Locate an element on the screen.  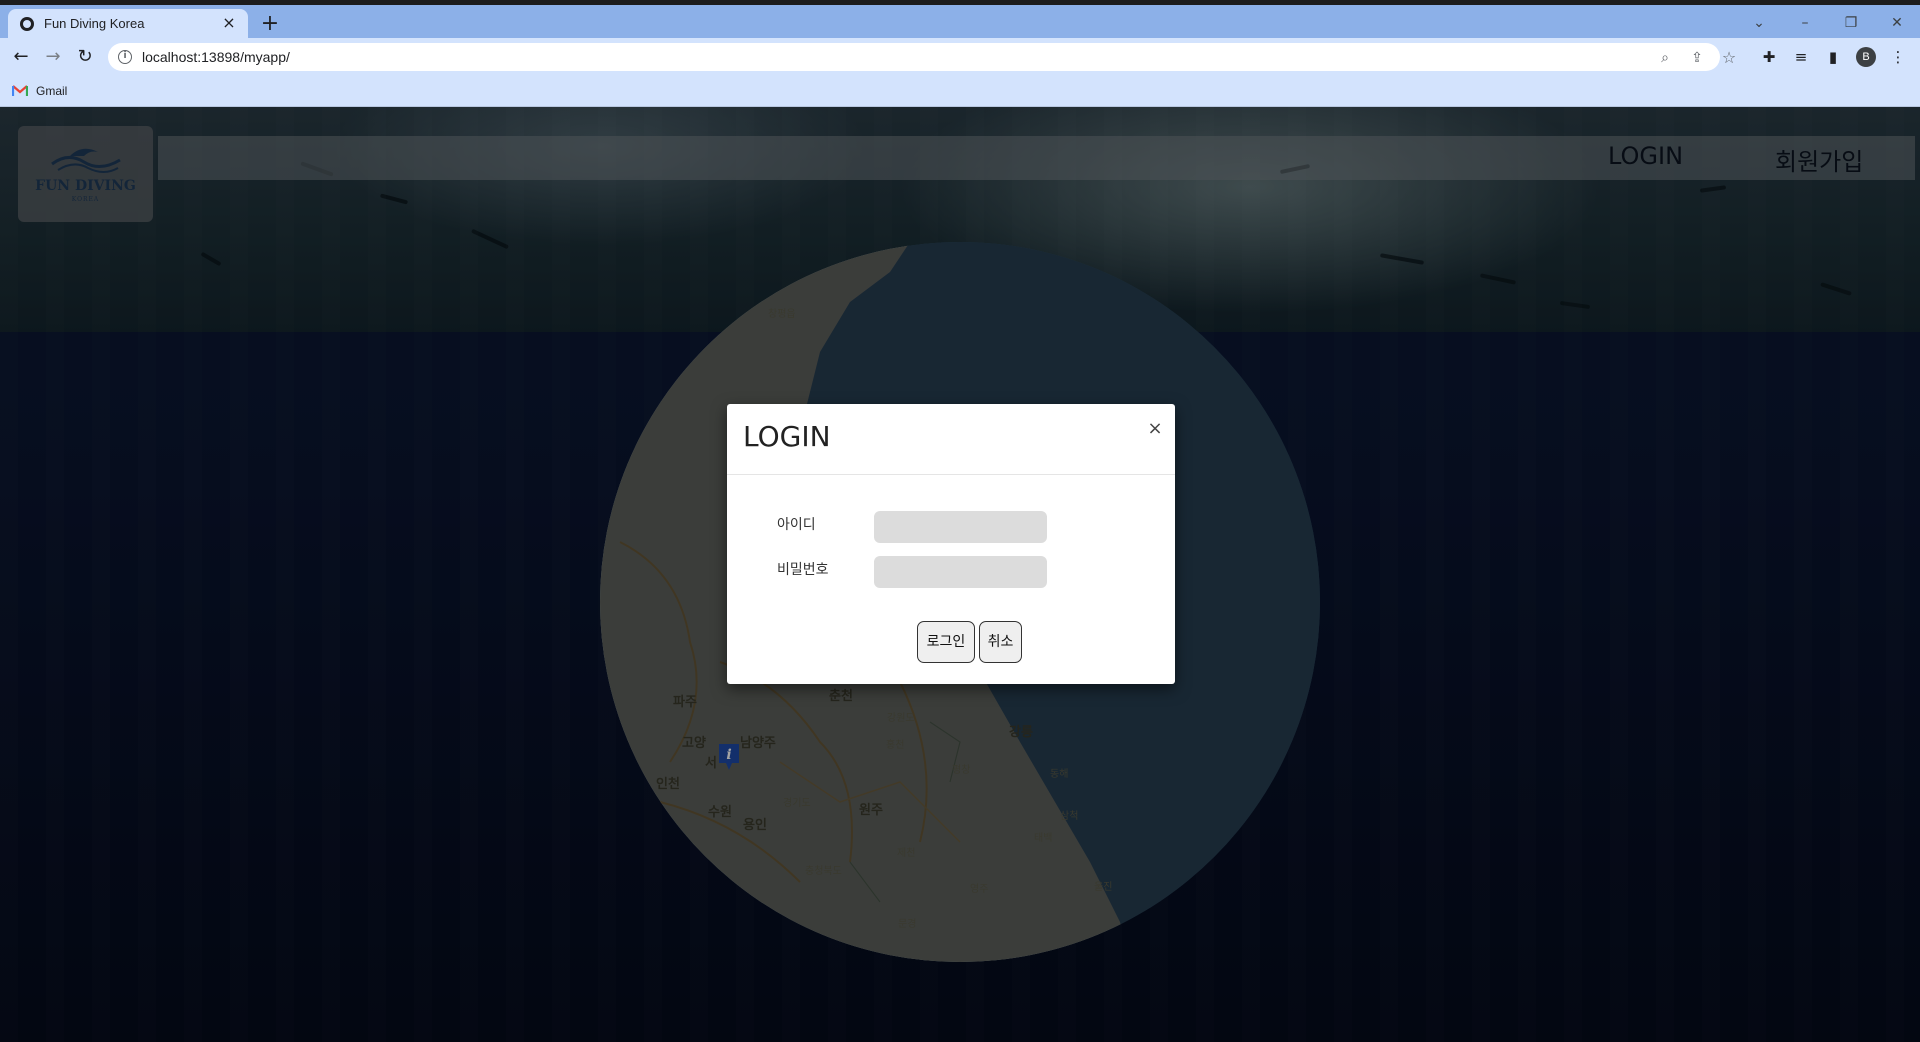
media-control-icon: ≡ is located at coordinates (1801, 57).